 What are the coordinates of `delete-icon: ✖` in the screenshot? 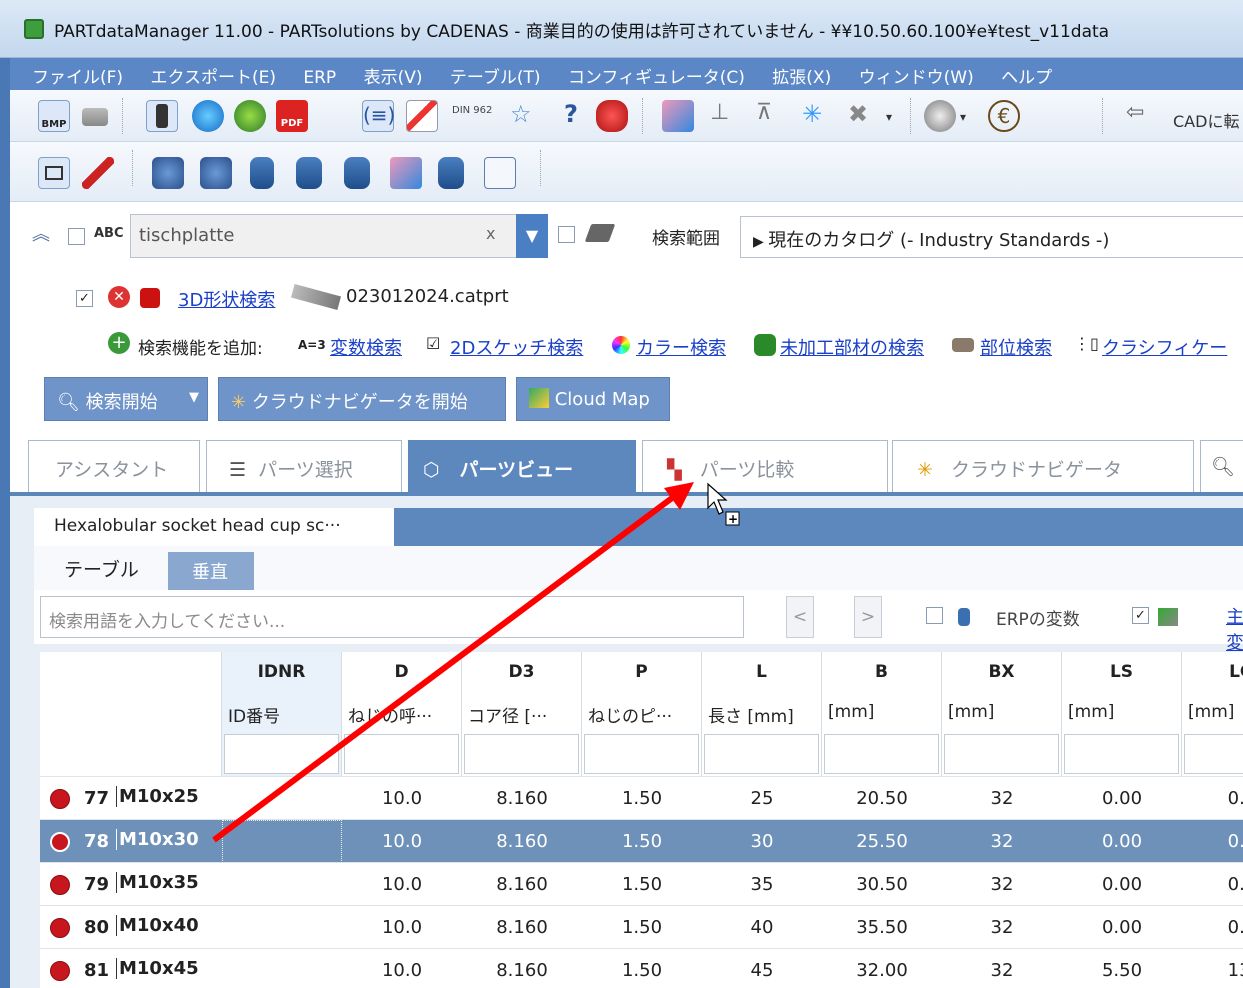 It's located at (864, 116).